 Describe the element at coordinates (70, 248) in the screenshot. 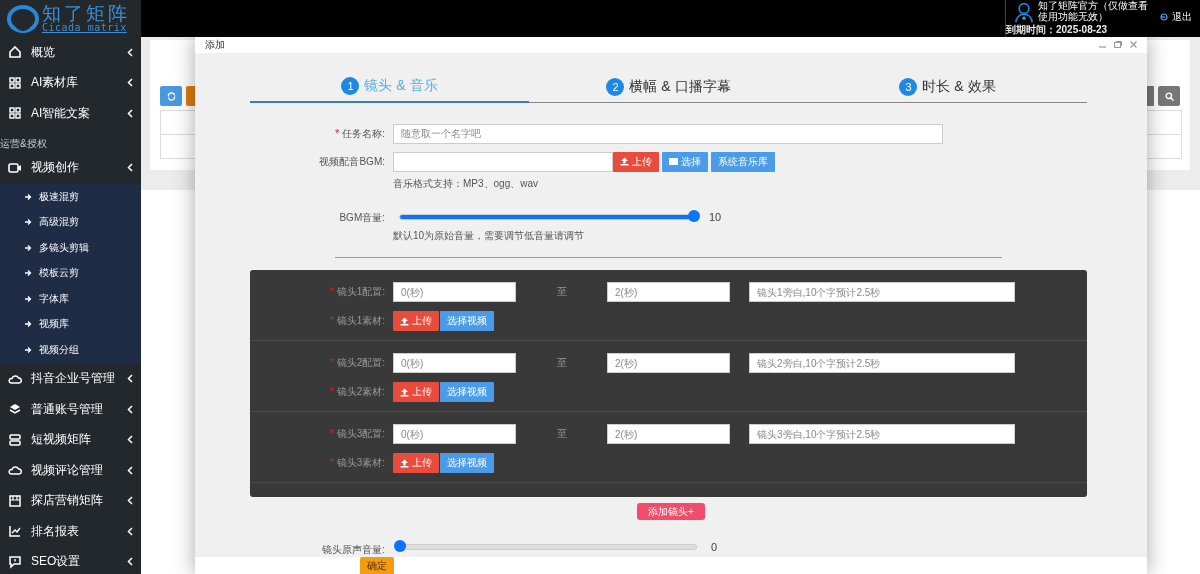

I see `submenu-item: 多镜头剪辑` at that location.